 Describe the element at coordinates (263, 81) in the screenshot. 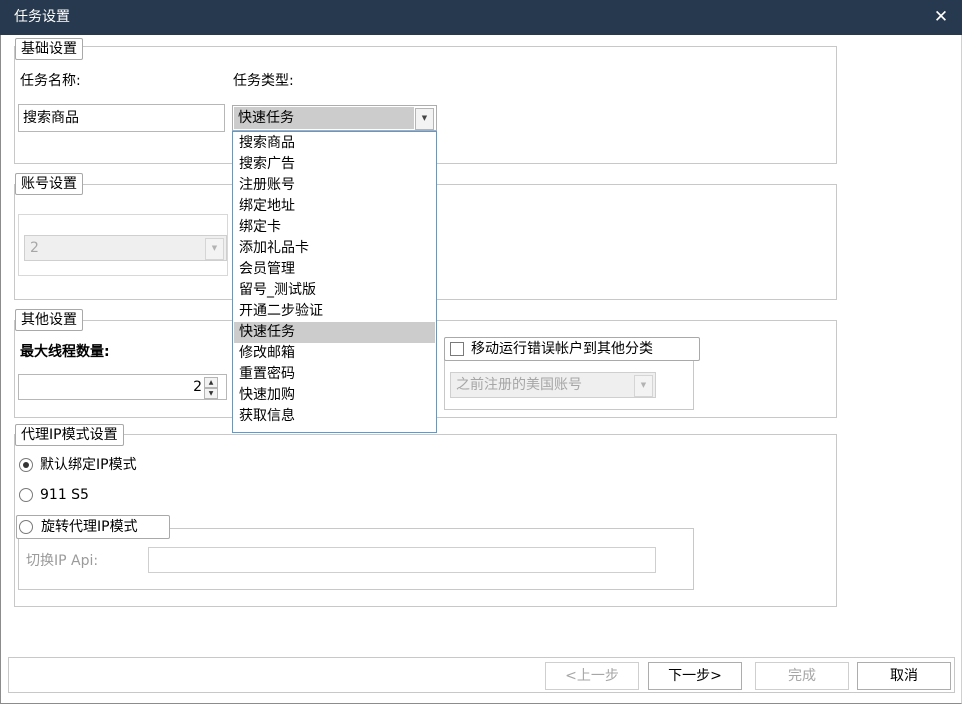

I see `task-type-label: 任务类型:` at that location.